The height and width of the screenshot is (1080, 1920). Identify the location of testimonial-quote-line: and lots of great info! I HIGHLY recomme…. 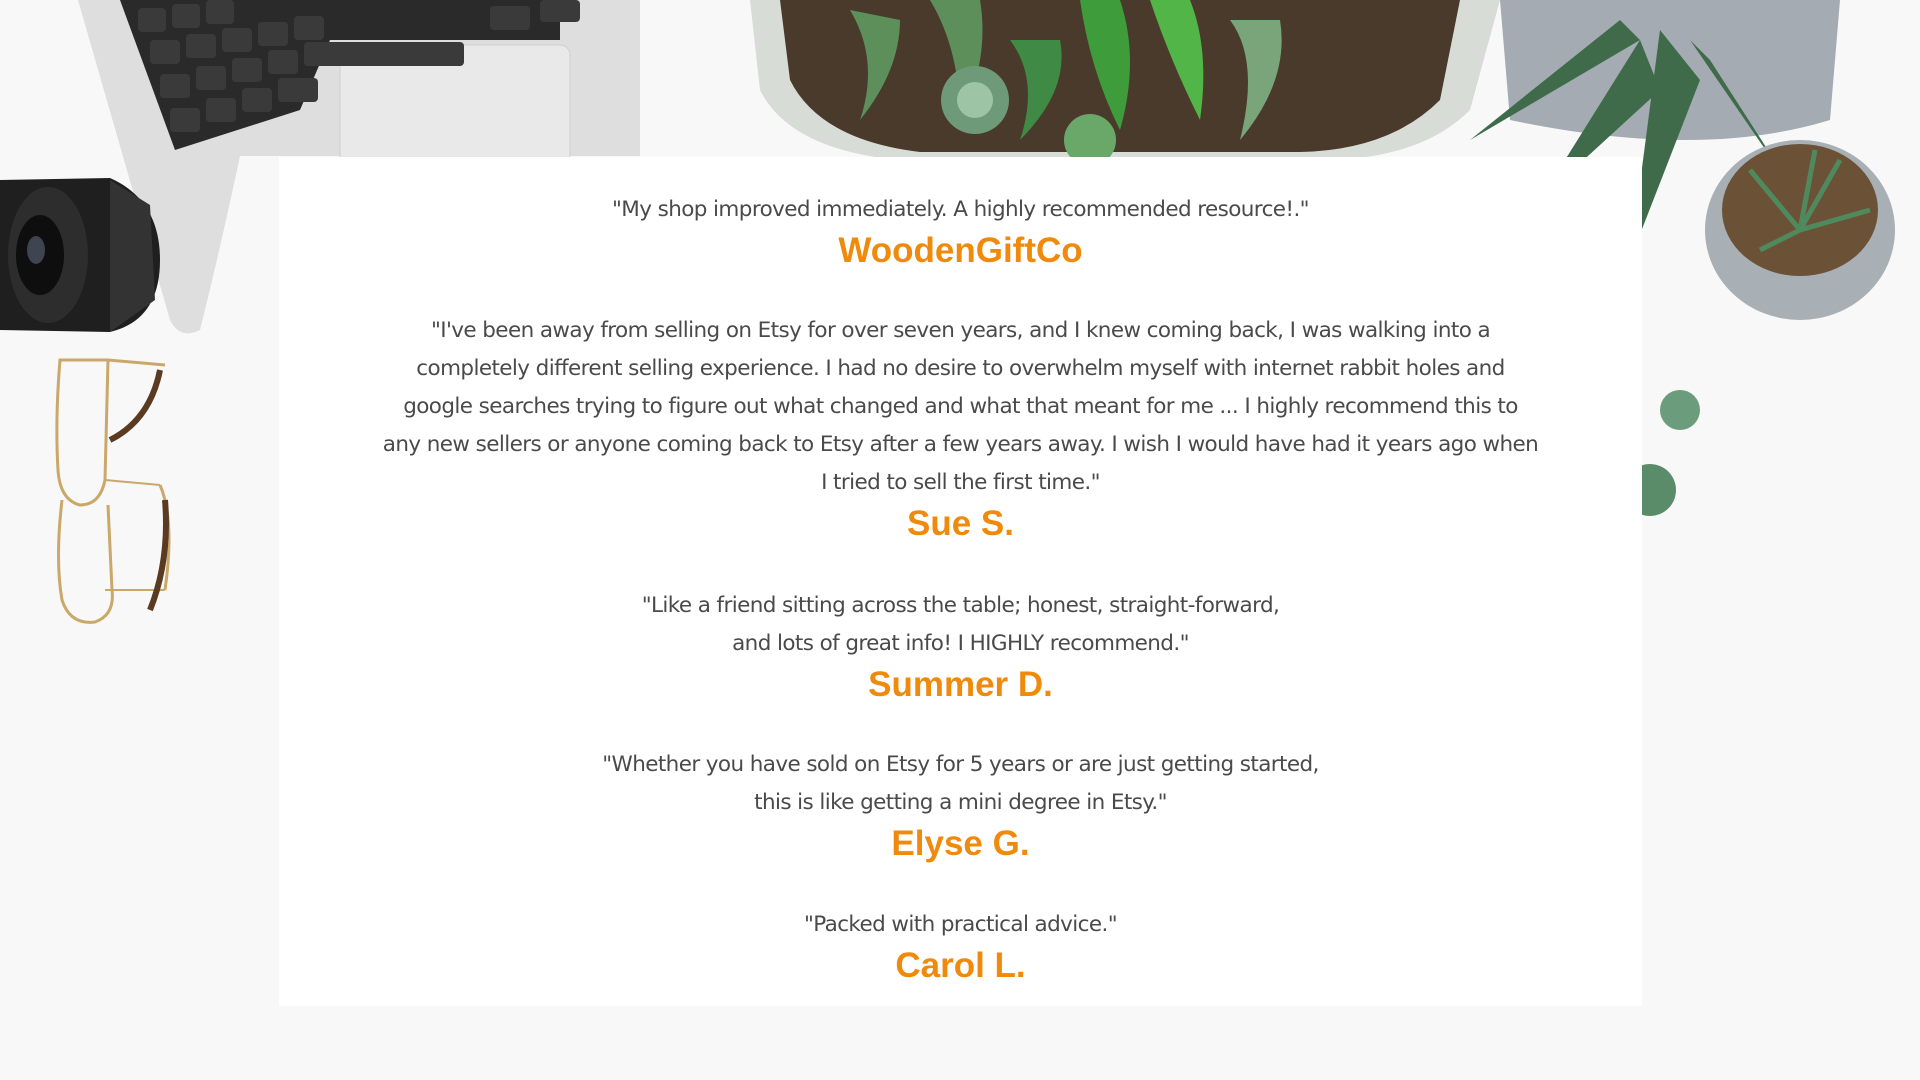
(960, 643).